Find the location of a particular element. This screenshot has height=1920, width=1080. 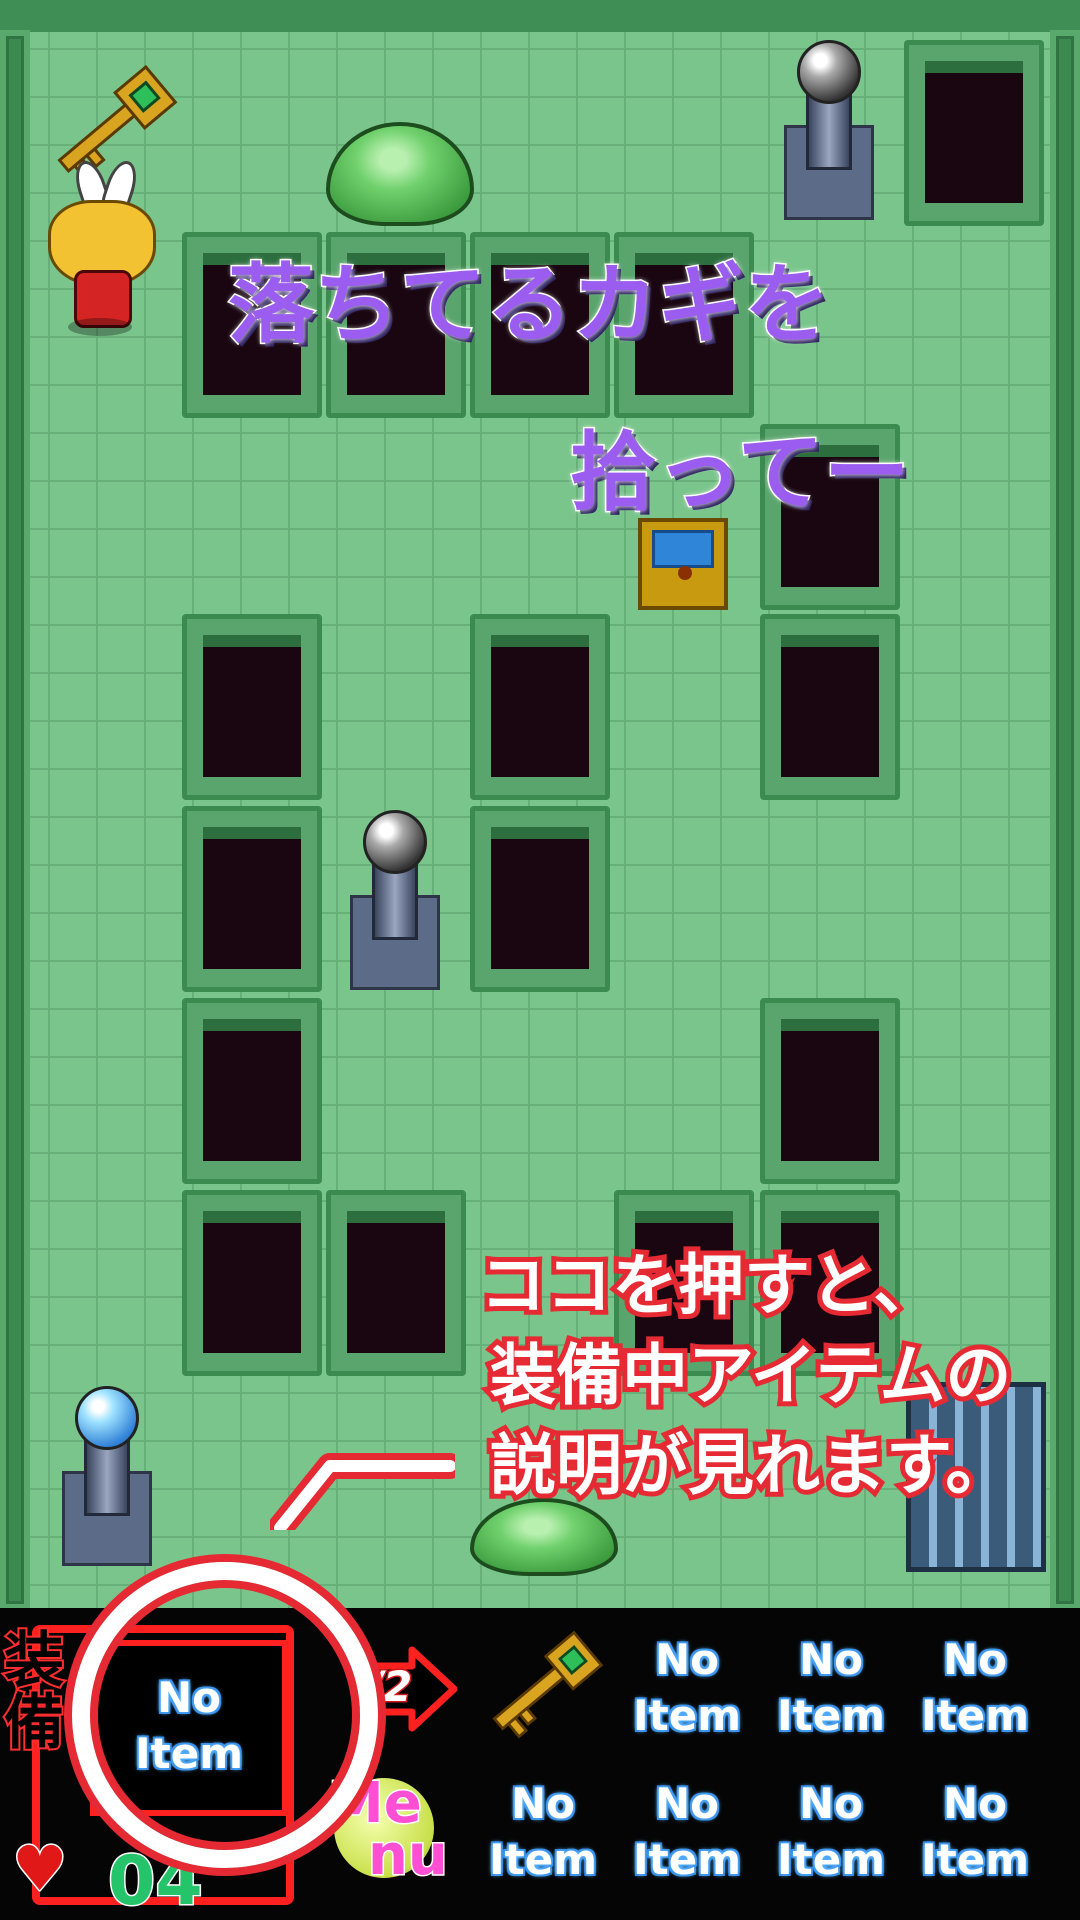

right-wall is located at coordinates (1065, 820).